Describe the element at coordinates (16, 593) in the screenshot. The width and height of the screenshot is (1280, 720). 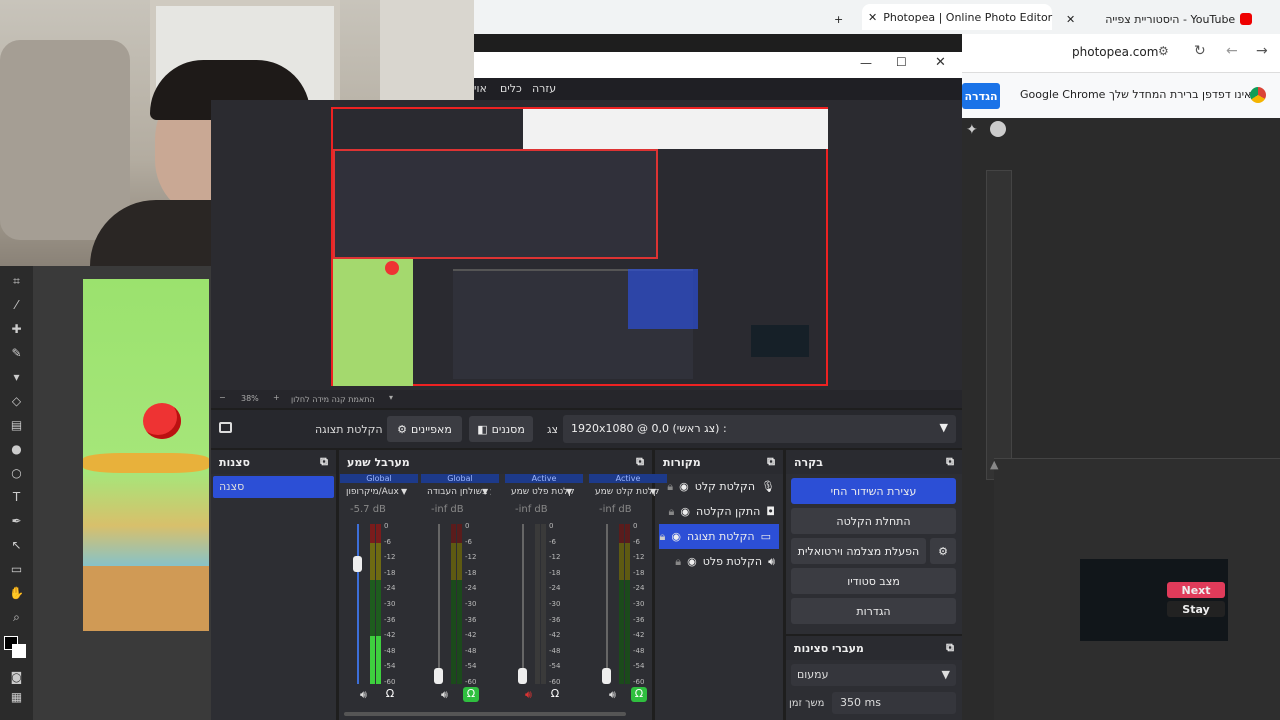
I see `hand-icon: ✋` at that location.